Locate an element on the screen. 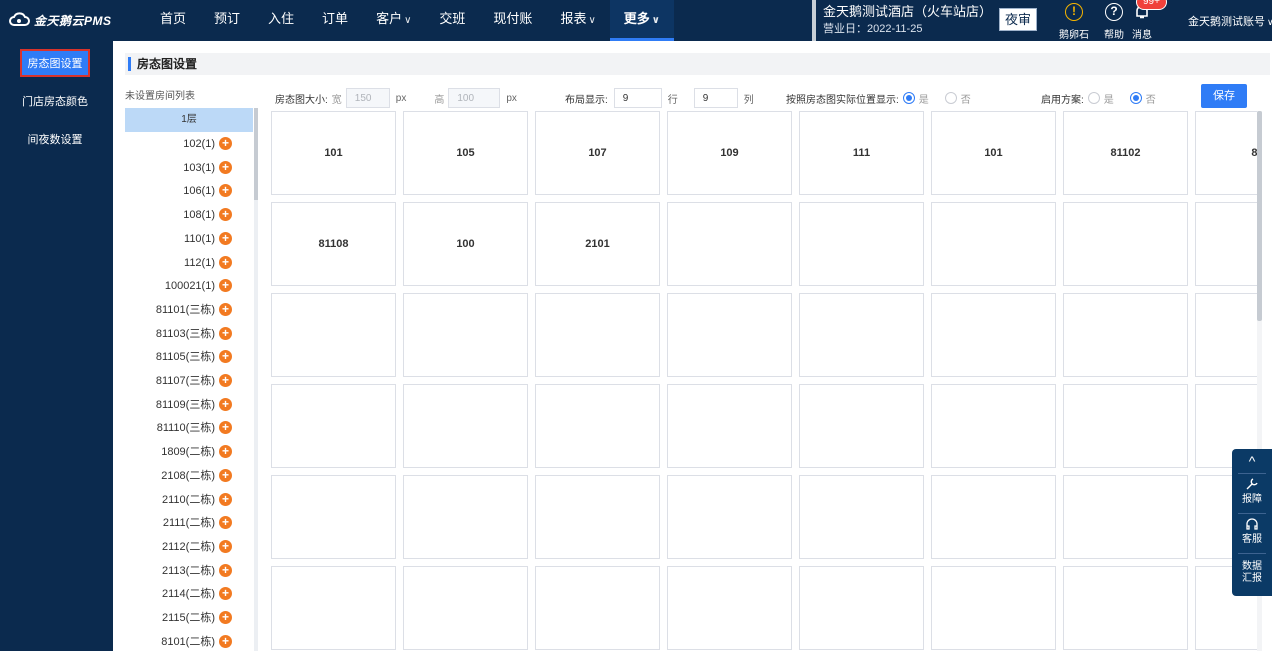 Image resolution: width=1272 pixels, height=651 pixels. room-list-scrollbar is located at coordinates (256, 379).